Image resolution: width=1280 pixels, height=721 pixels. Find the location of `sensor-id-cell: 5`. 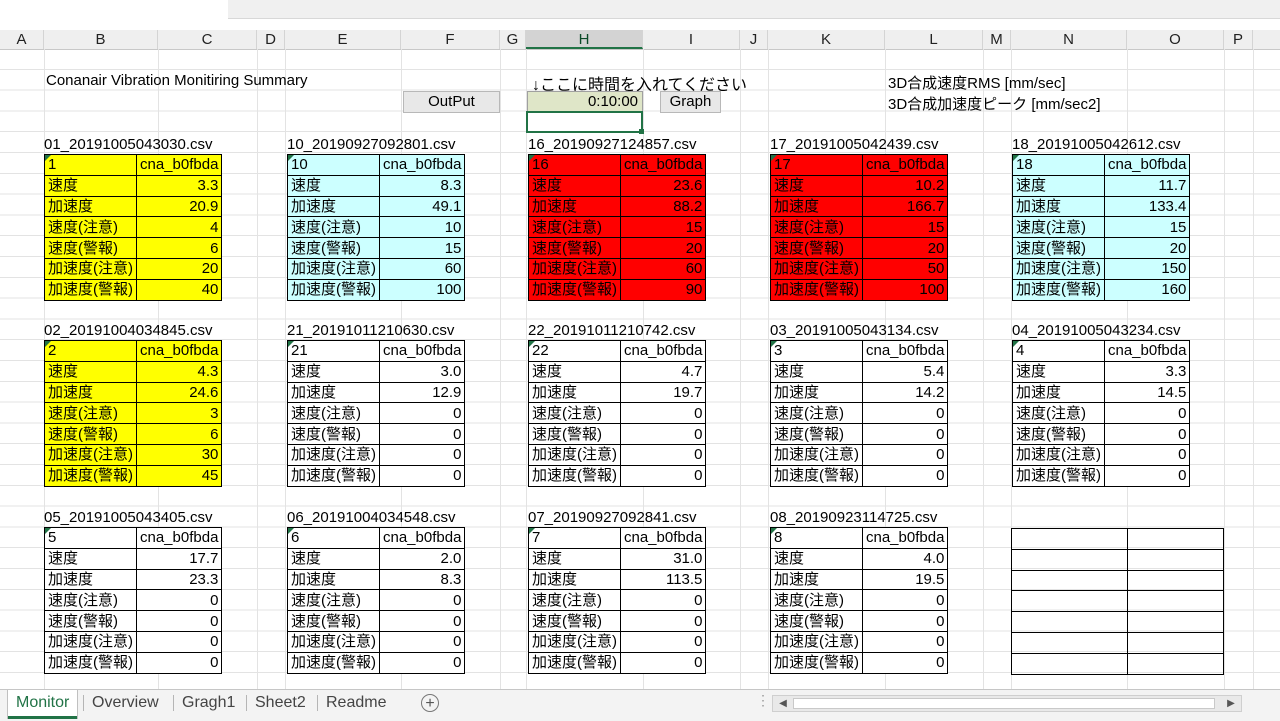

sensor-id-cell: 5 is located at coordinates (90, 538).